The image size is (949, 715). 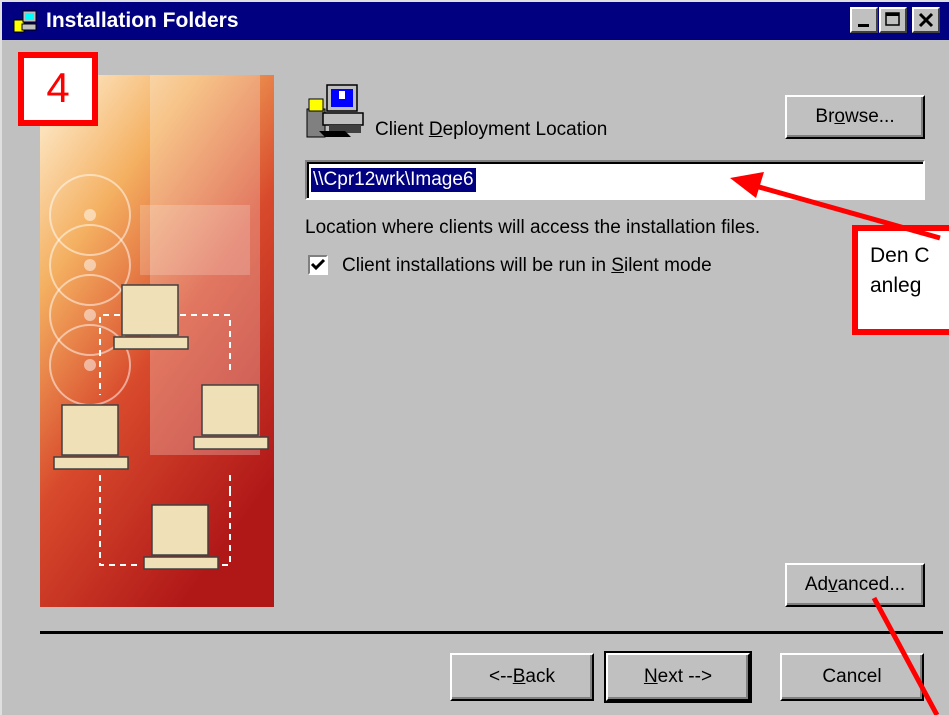 I want to click on arrowhead-icon, so click(x=747, y=185).